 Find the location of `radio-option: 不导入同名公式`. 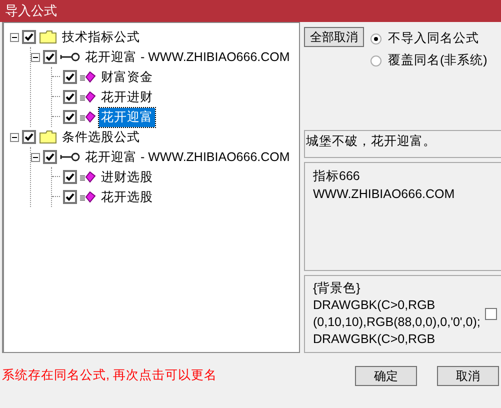

radio-option: 不导入同名公式 is located at coordinates (429, 38).